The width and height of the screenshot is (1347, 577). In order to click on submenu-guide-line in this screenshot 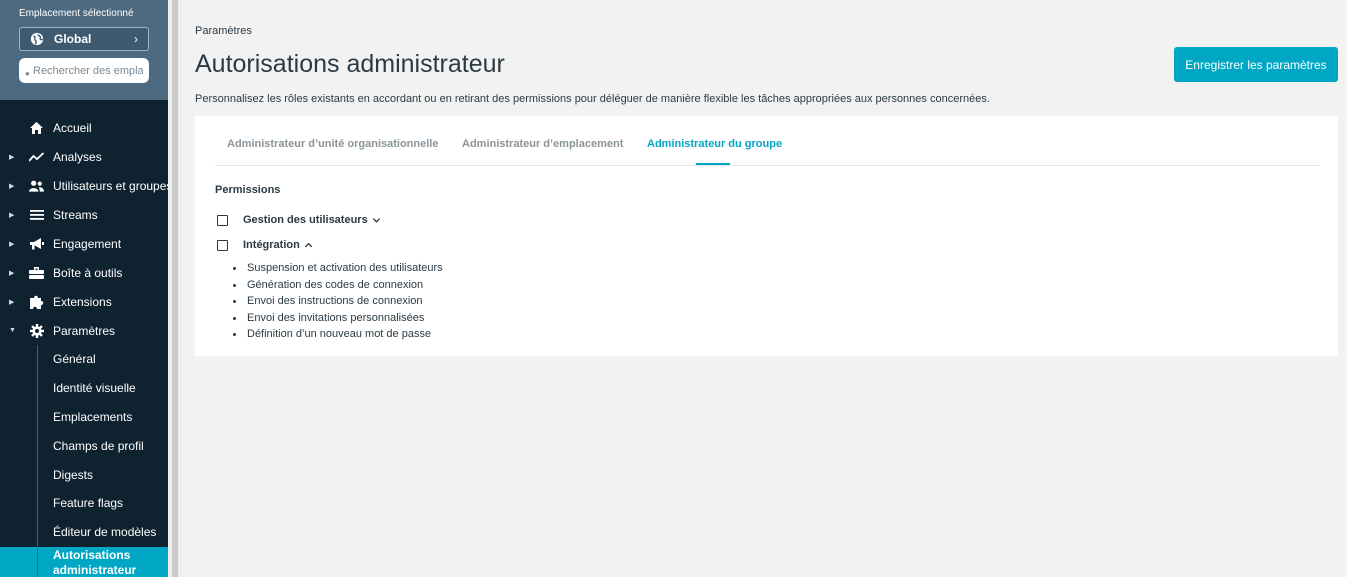, I will do `click(37, 461)`.